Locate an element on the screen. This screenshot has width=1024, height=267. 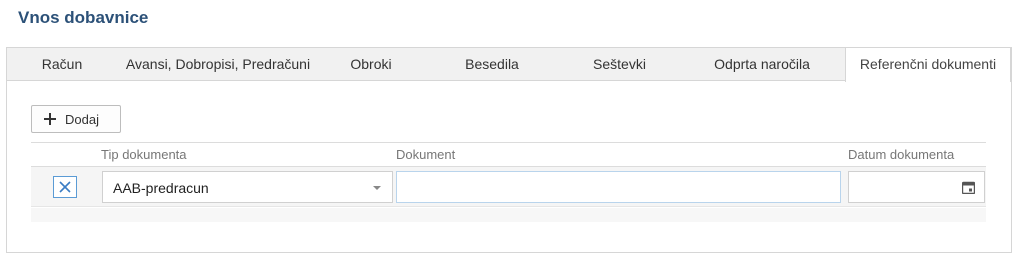
column-header-document-date: Datum dokumenta is located at coordinates (901, 154).